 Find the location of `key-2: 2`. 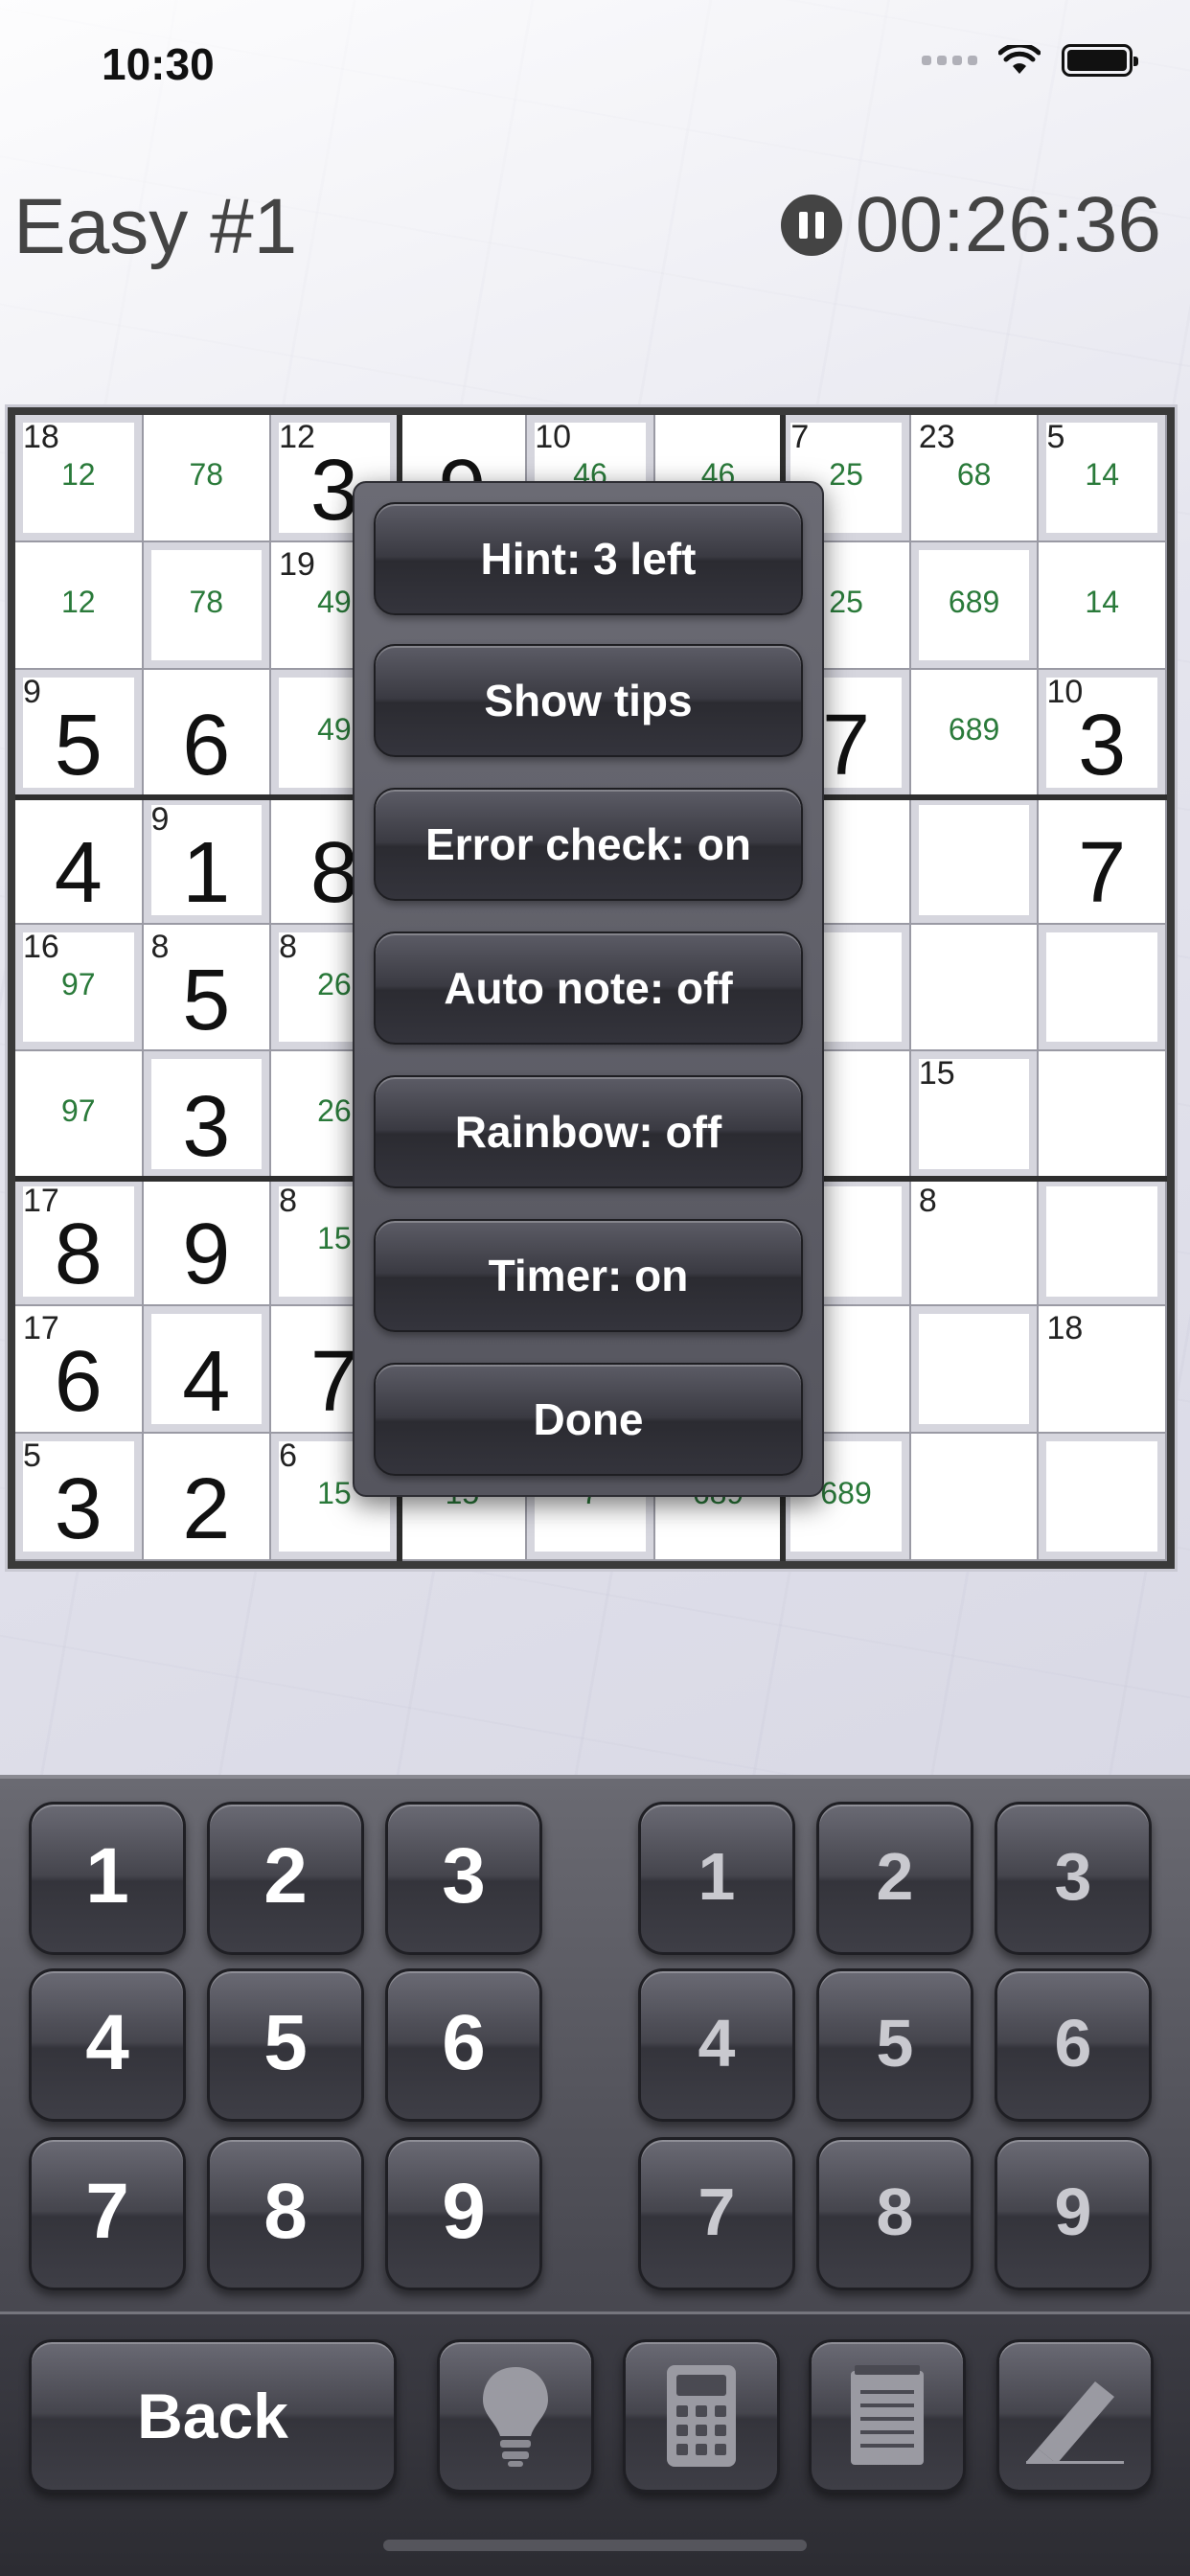

key-2: 2 is located at coordinates (286, 1878).